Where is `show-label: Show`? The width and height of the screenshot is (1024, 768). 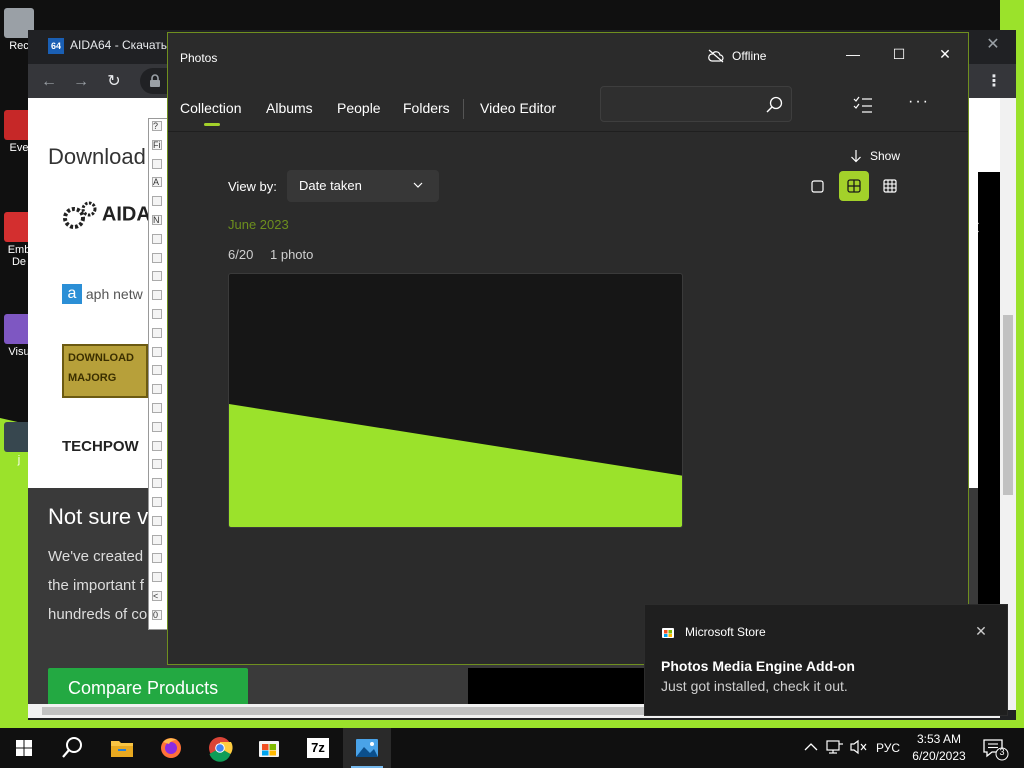 show-label: Show is located at coordinates (885, 156).